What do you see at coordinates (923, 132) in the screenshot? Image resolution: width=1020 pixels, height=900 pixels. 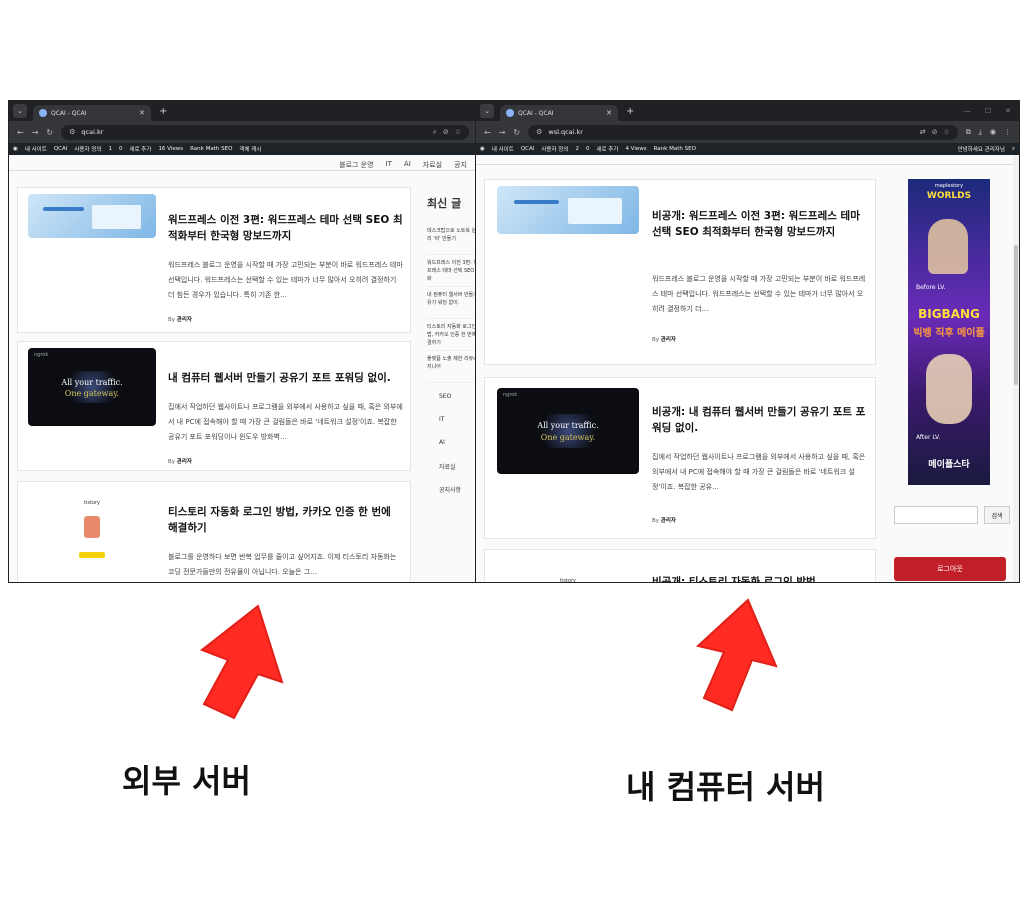 I see `translate-icon: ⇄` at bounding box center [923, 132].